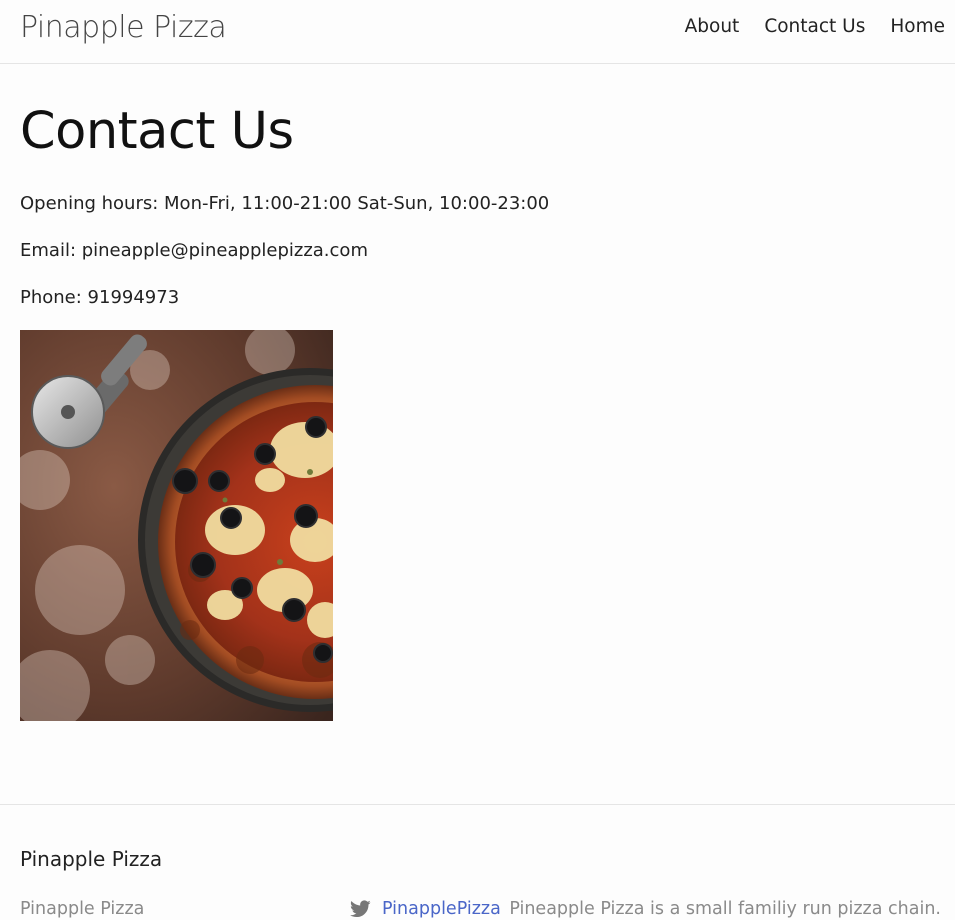 This screenshot has width=955, height=920. Describe the element at coordinates (176, 525) in the screenshot. I see `pizza-photo` at that location.